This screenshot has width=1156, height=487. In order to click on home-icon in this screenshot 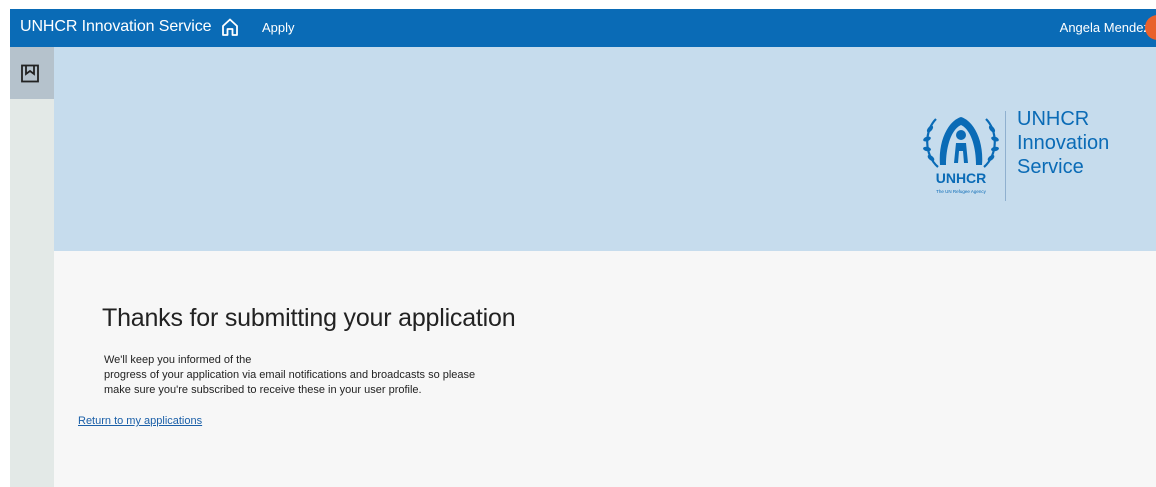, I will do `click(230, 27)`.